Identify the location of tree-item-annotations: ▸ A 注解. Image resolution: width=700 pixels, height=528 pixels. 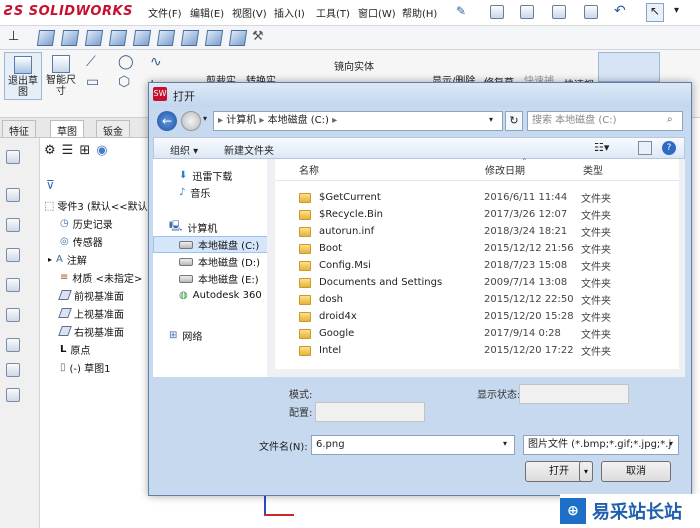
(67, 259).